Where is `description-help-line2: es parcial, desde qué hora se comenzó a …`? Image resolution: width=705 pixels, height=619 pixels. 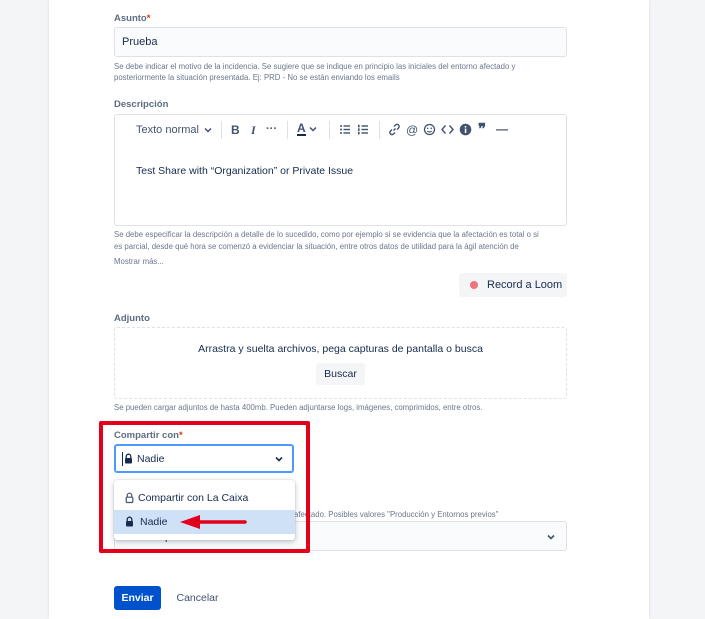
description-help-line2: es parcial, desde qué hora se comenzó a … is located at coordinates (316, 246).